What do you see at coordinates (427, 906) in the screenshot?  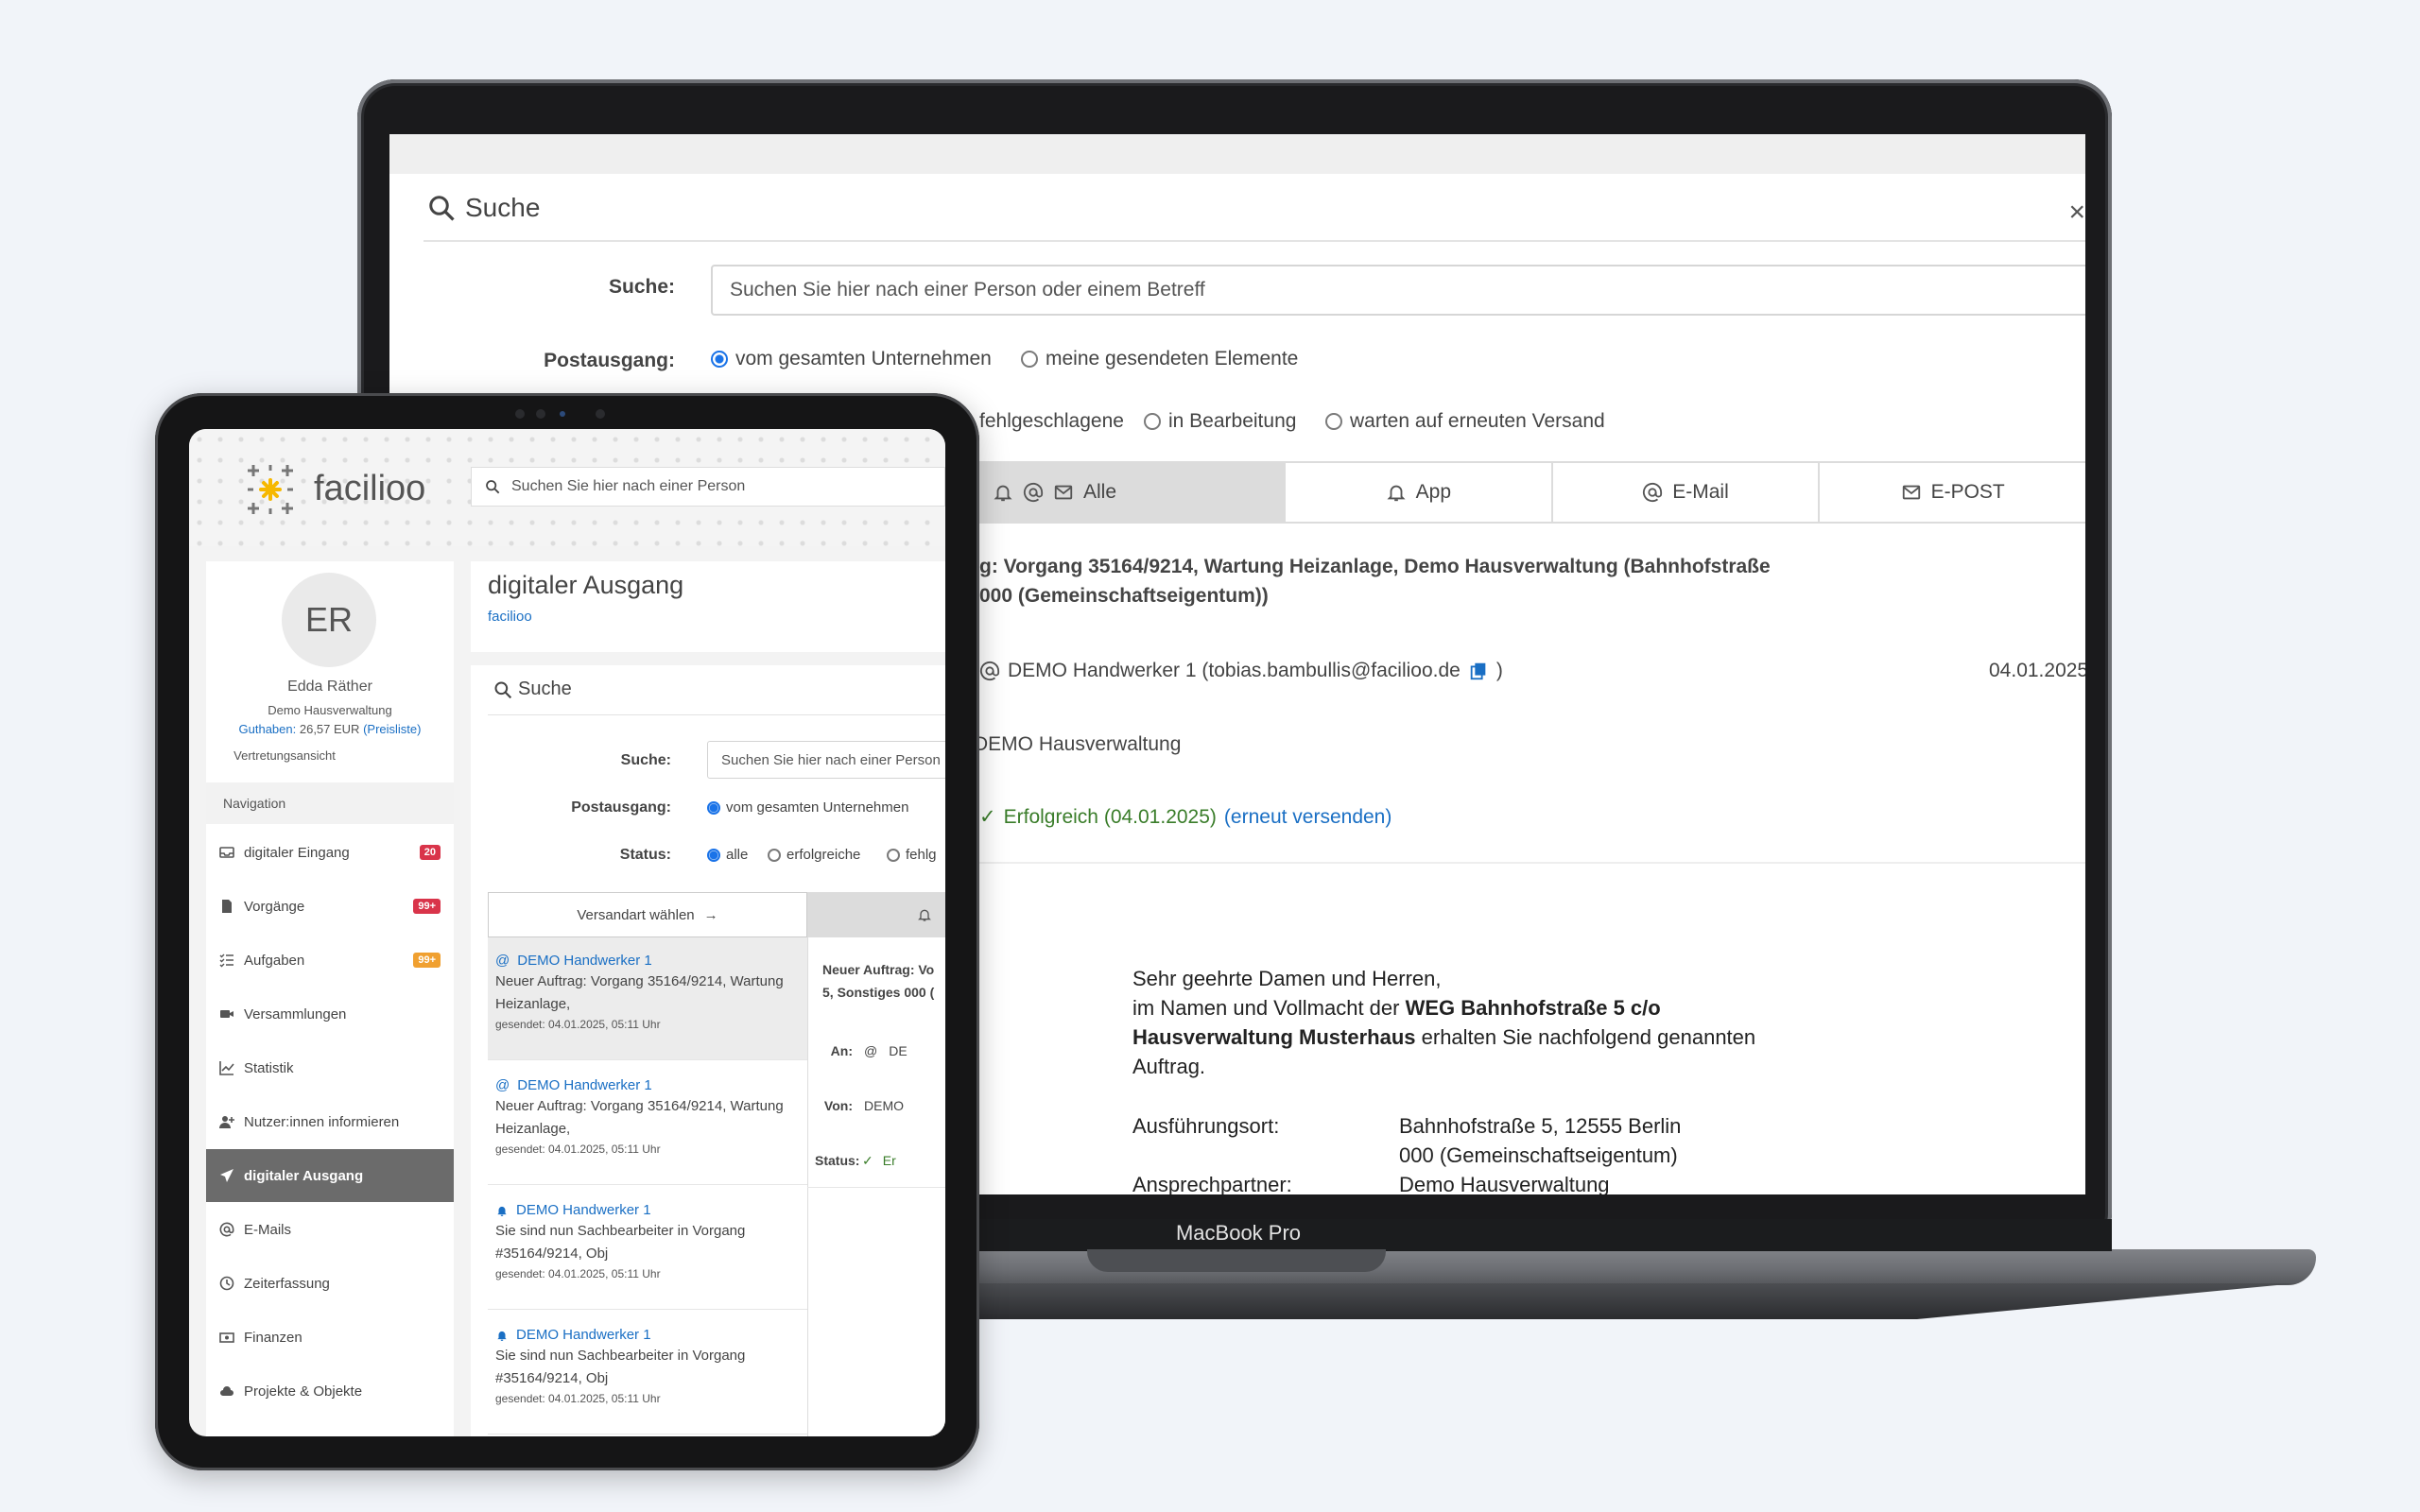 I see `count-badge: 99+` at bounding box center [427, 906].